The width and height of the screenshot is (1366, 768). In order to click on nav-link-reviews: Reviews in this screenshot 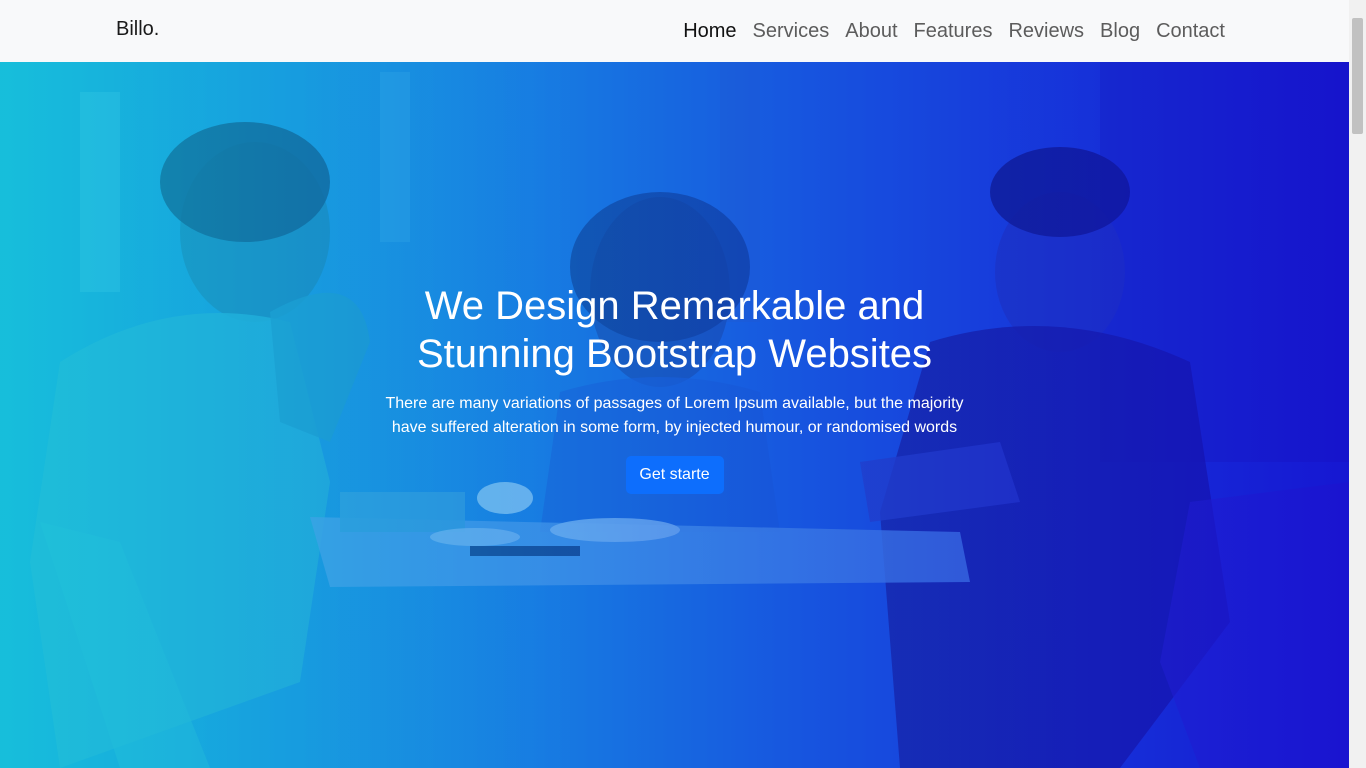, I will do `click(1046, 31)`.